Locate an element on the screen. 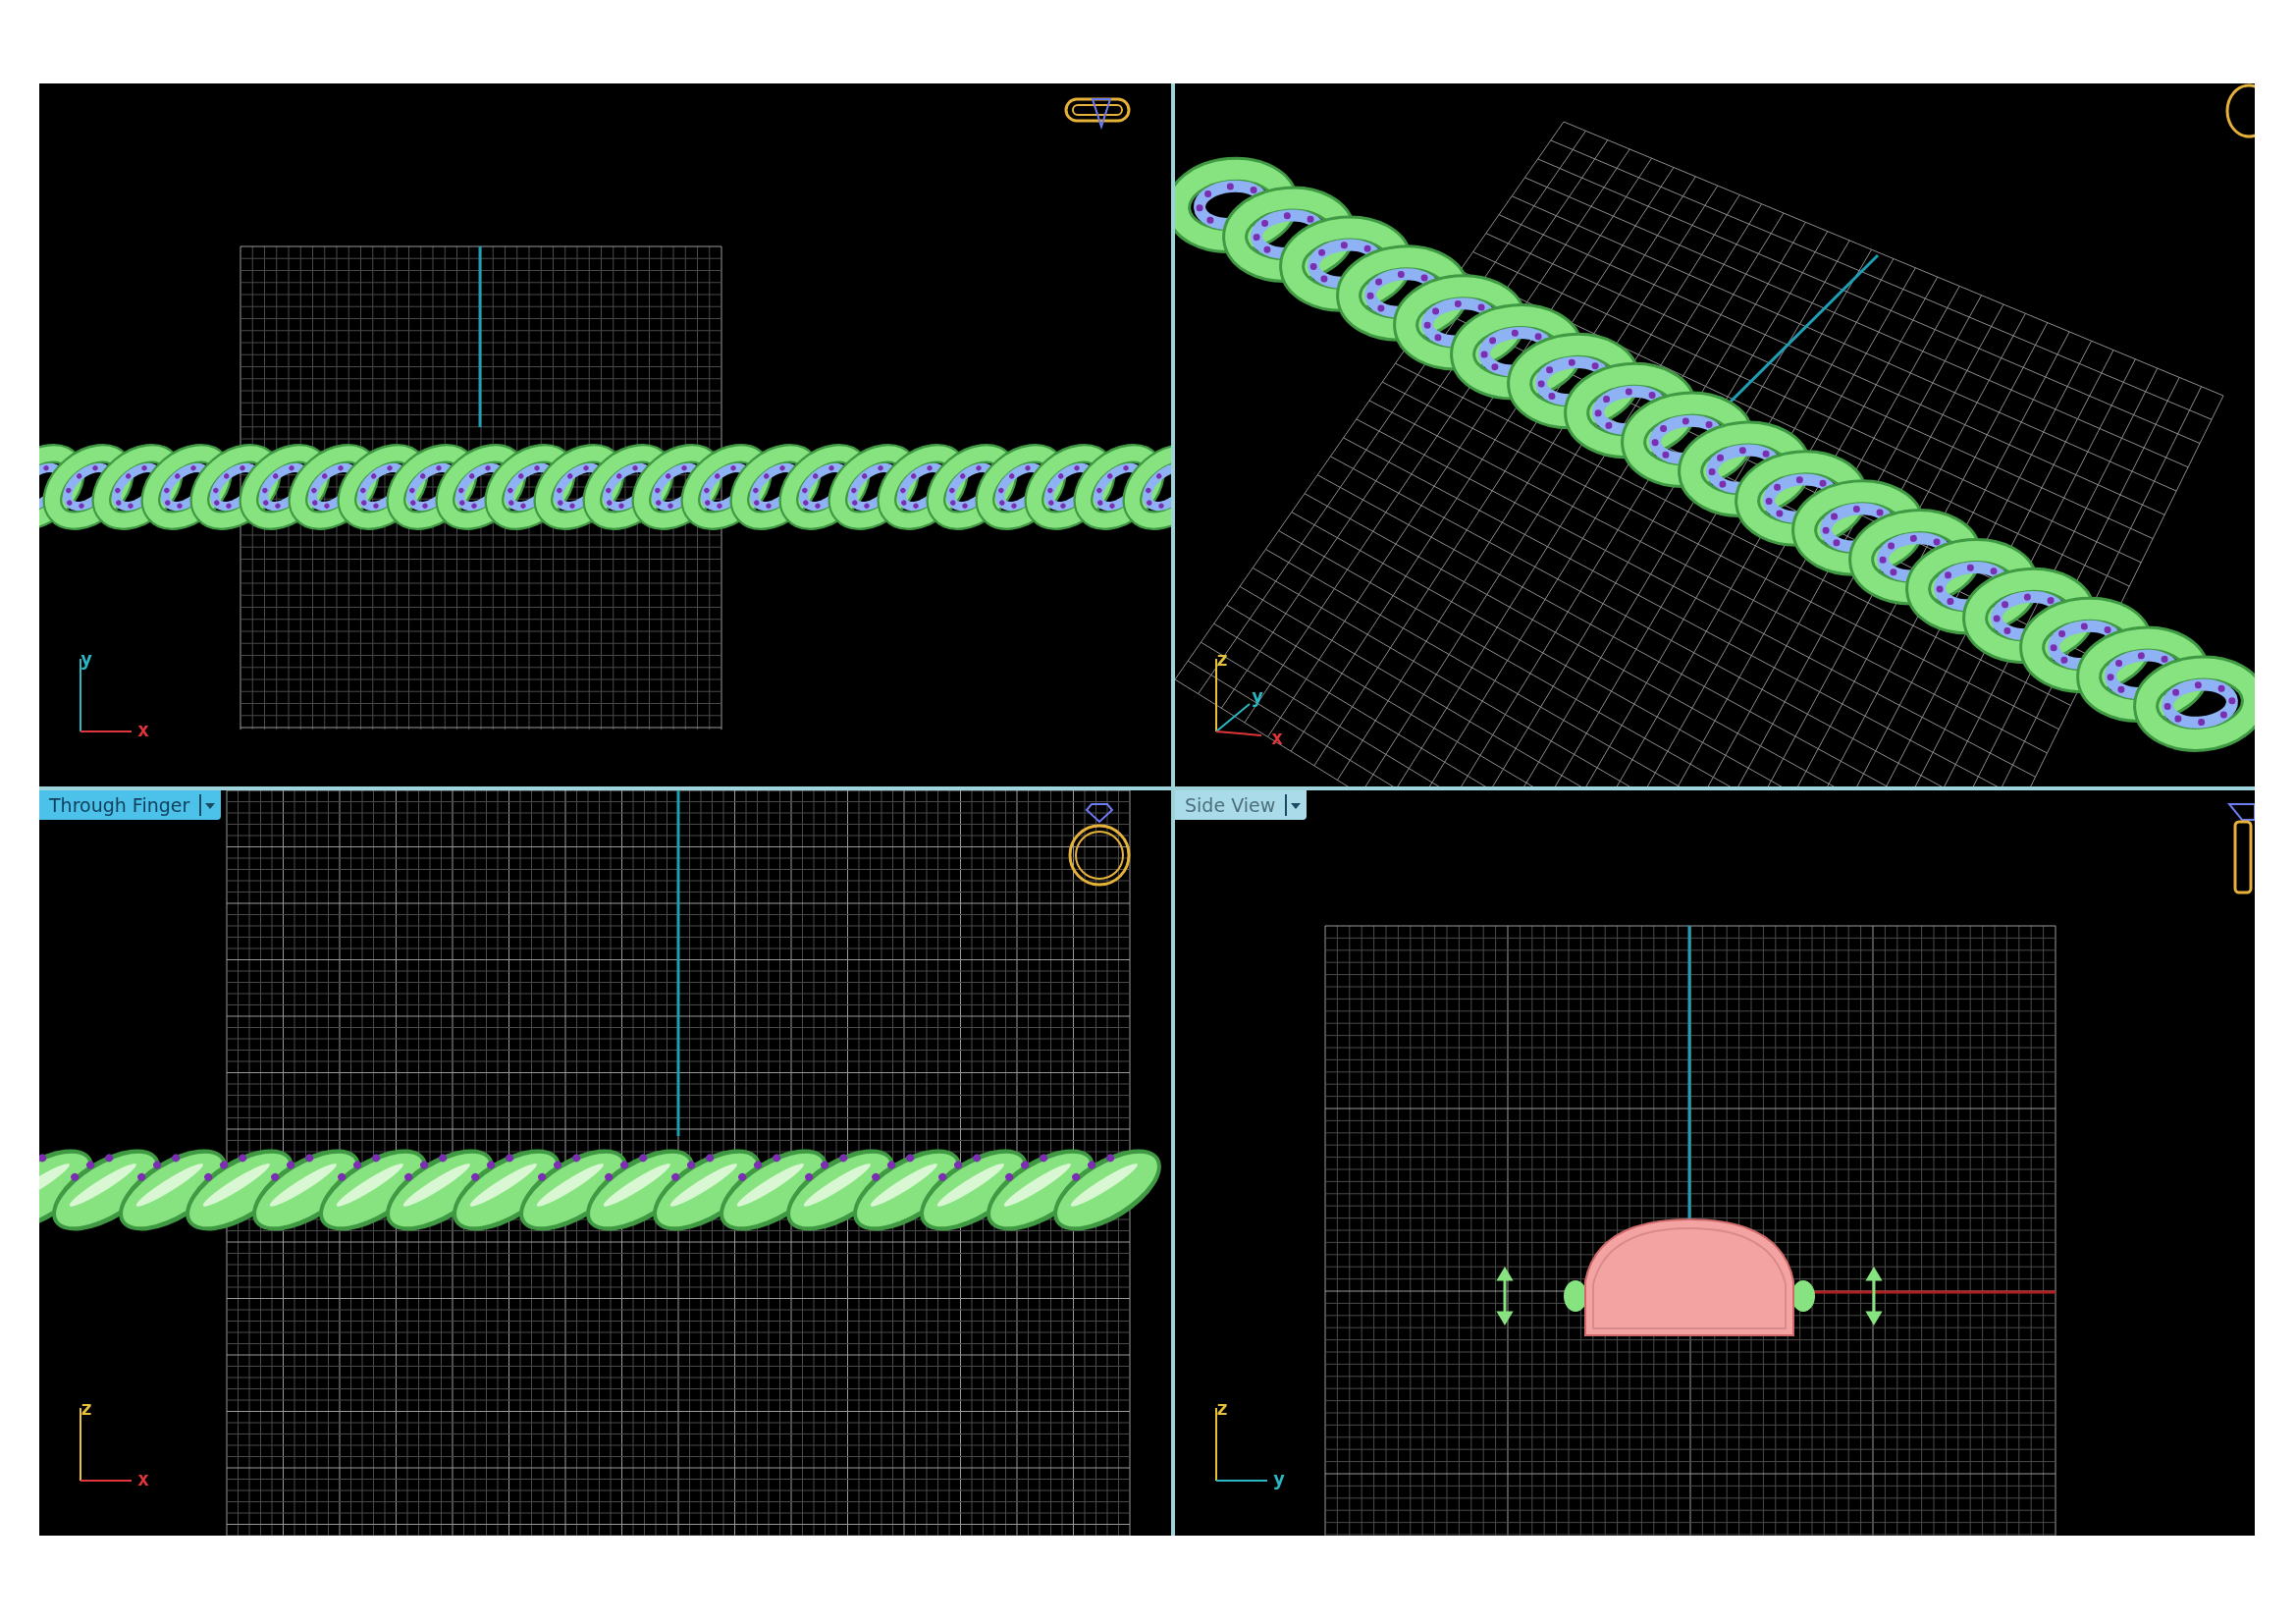  view-dropdown: Through Finger is located at coordinates (130, 805).